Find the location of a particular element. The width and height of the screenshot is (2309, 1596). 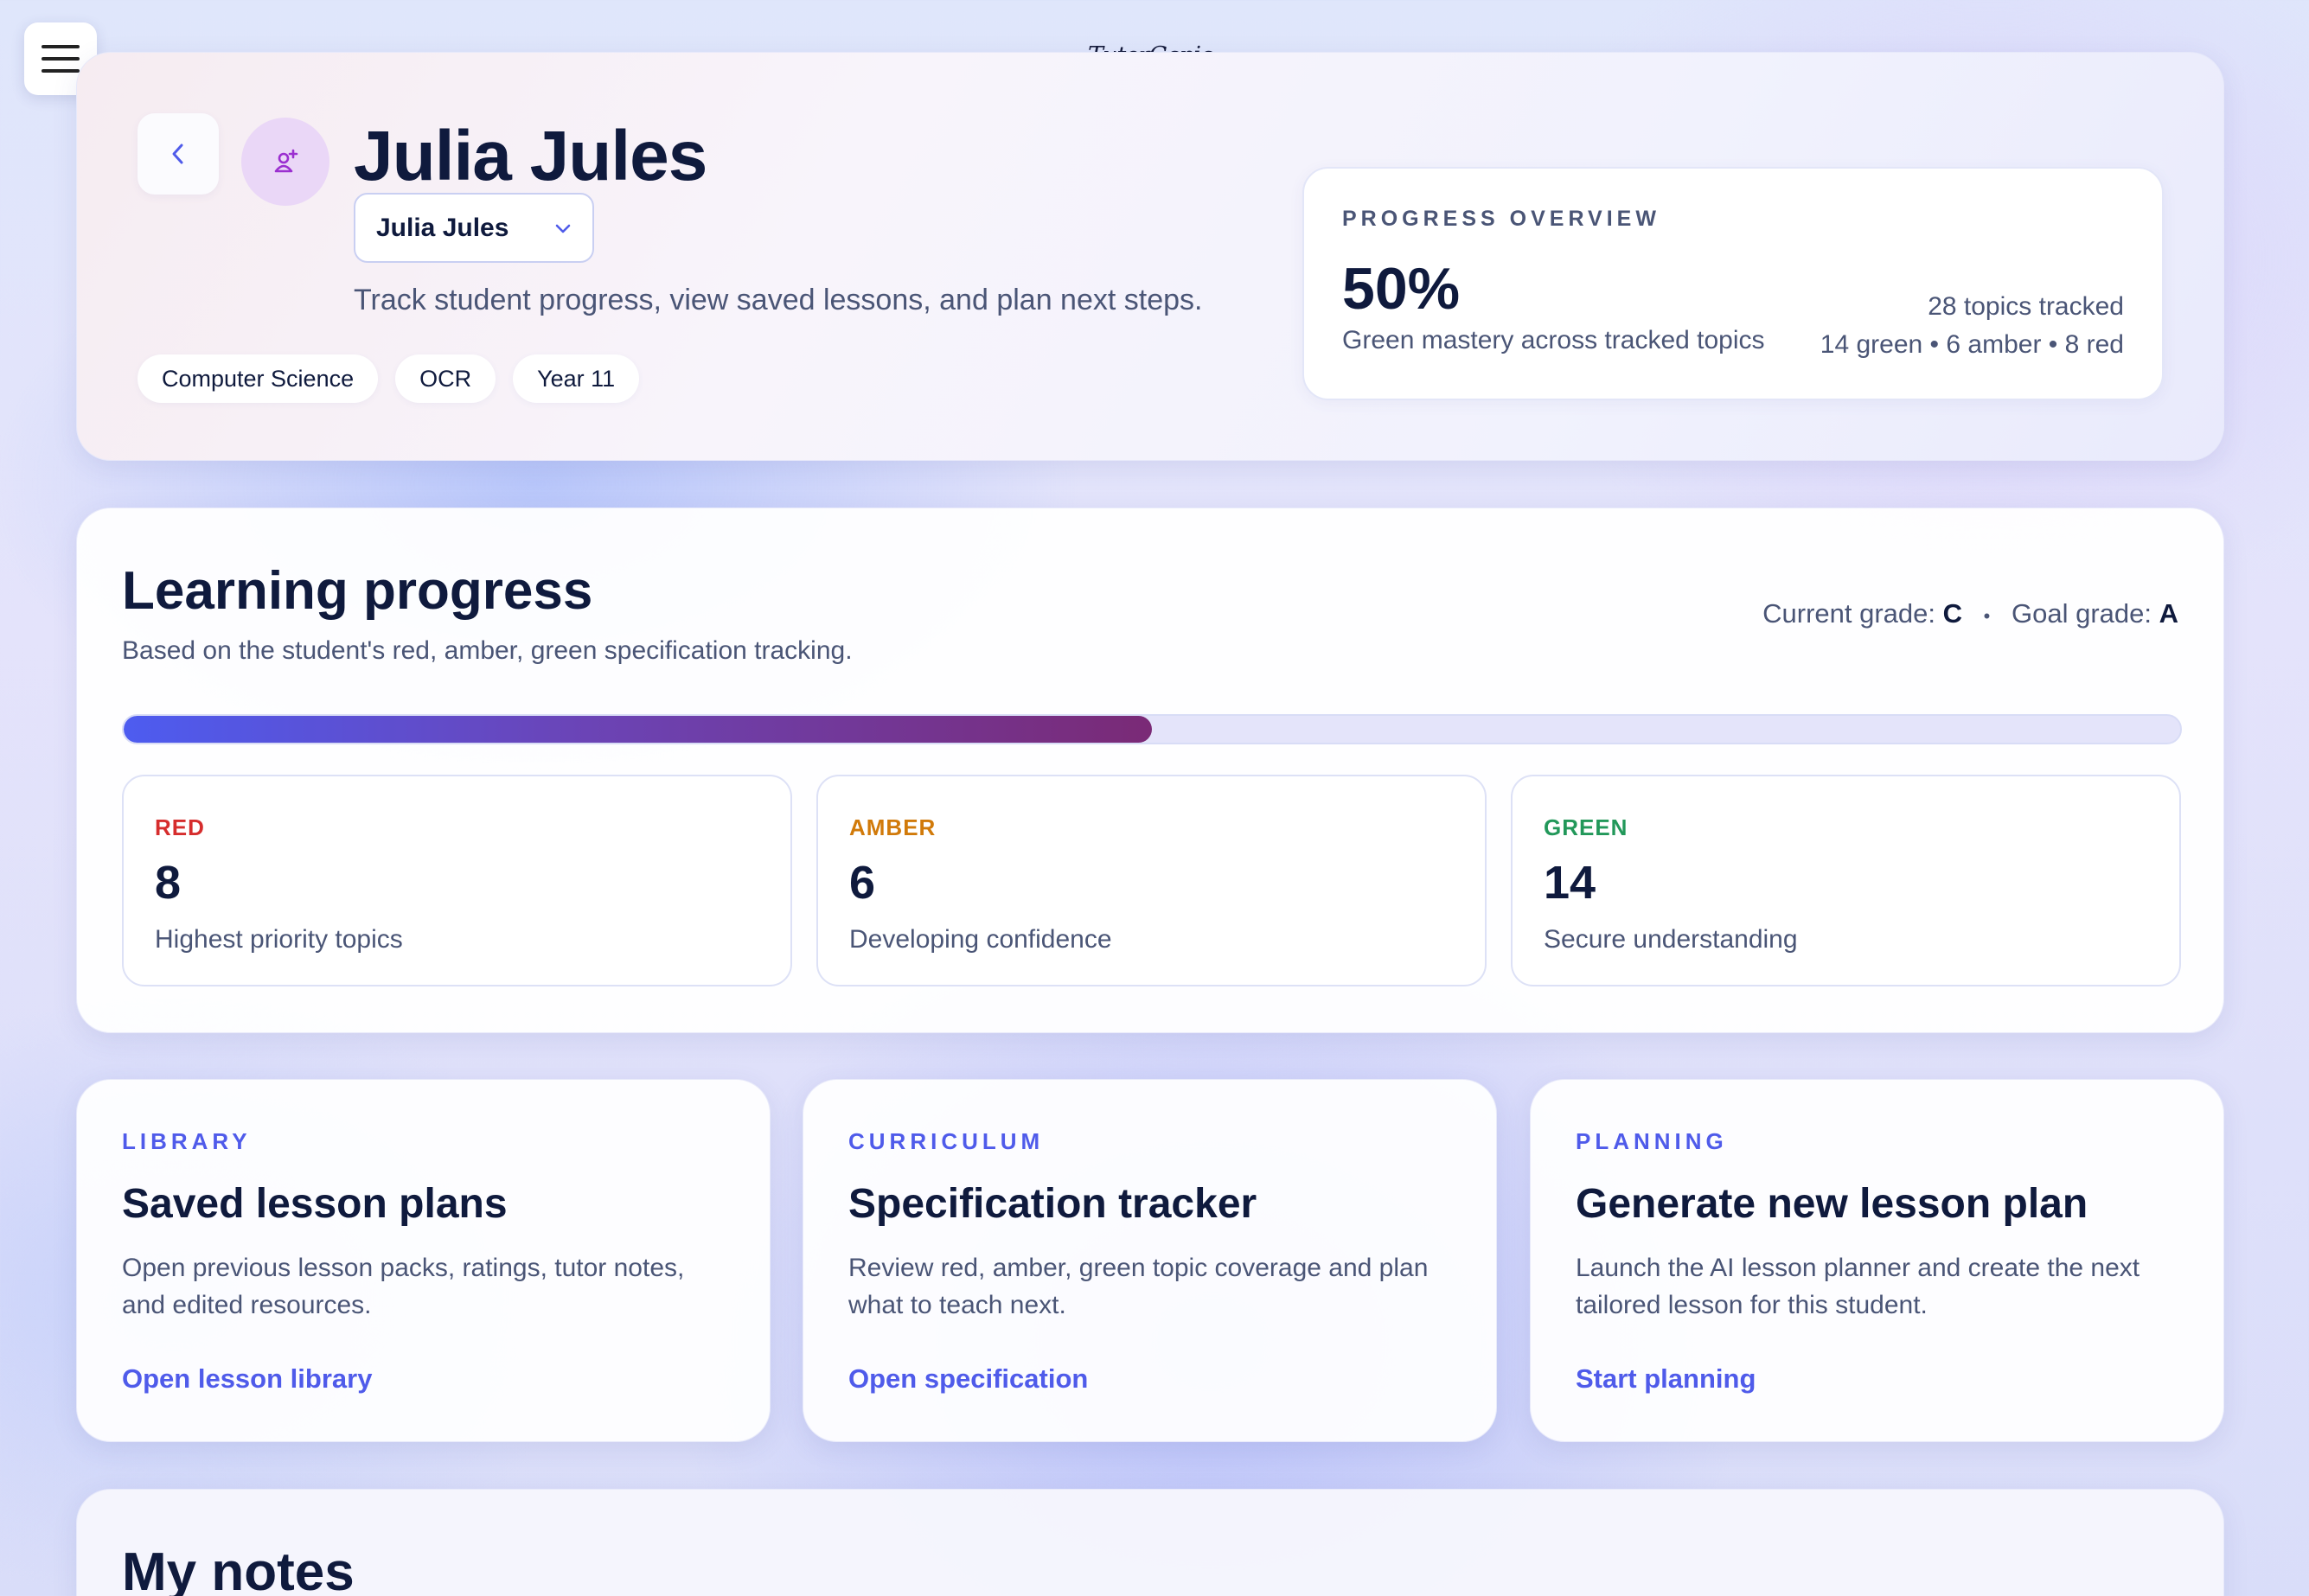

back-button is located at coordinates (179, 154).